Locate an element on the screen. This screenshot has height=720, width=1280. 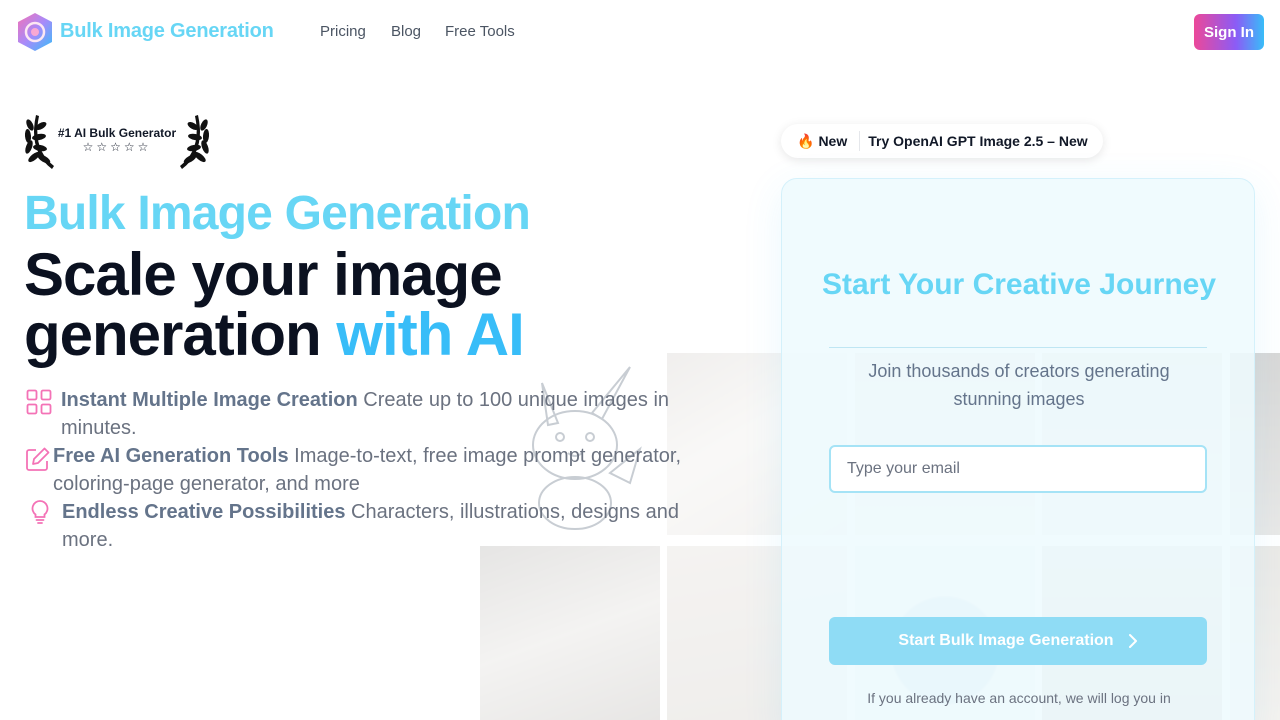
hero-headline-line-1: Scale your image is located at coordinates (263, 274).